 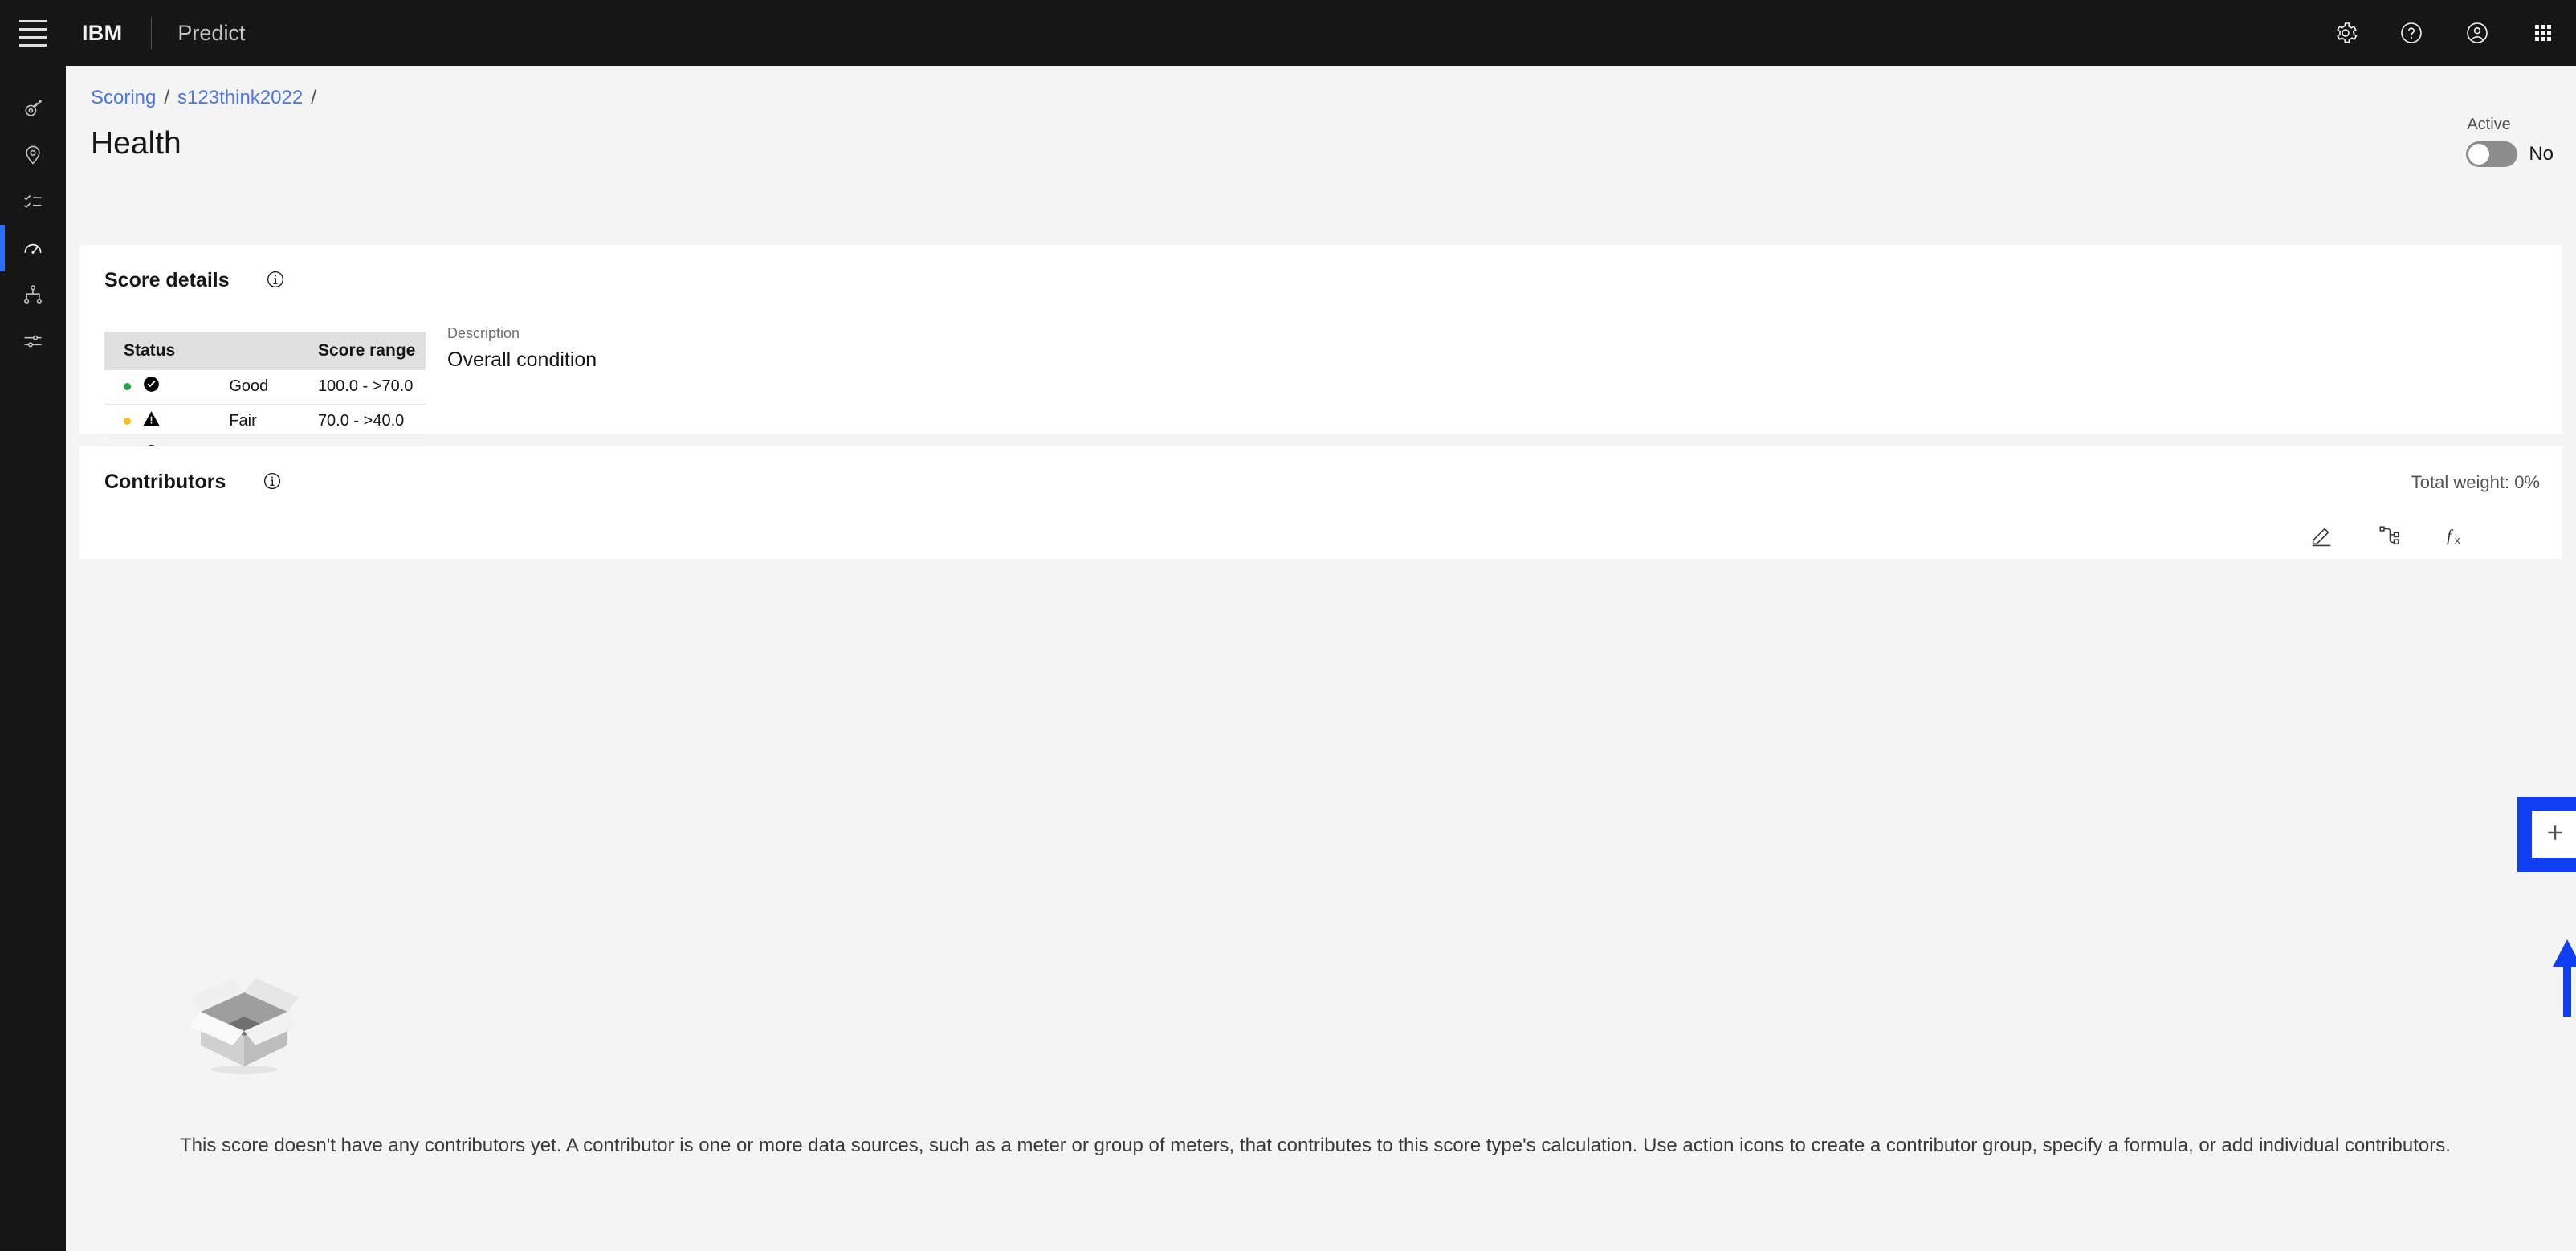 What do you see at coordinates (1288, 33) in the screenshot?
I see `top-navigation-bar: IBM Predict` at bounding box center [1288, 33].